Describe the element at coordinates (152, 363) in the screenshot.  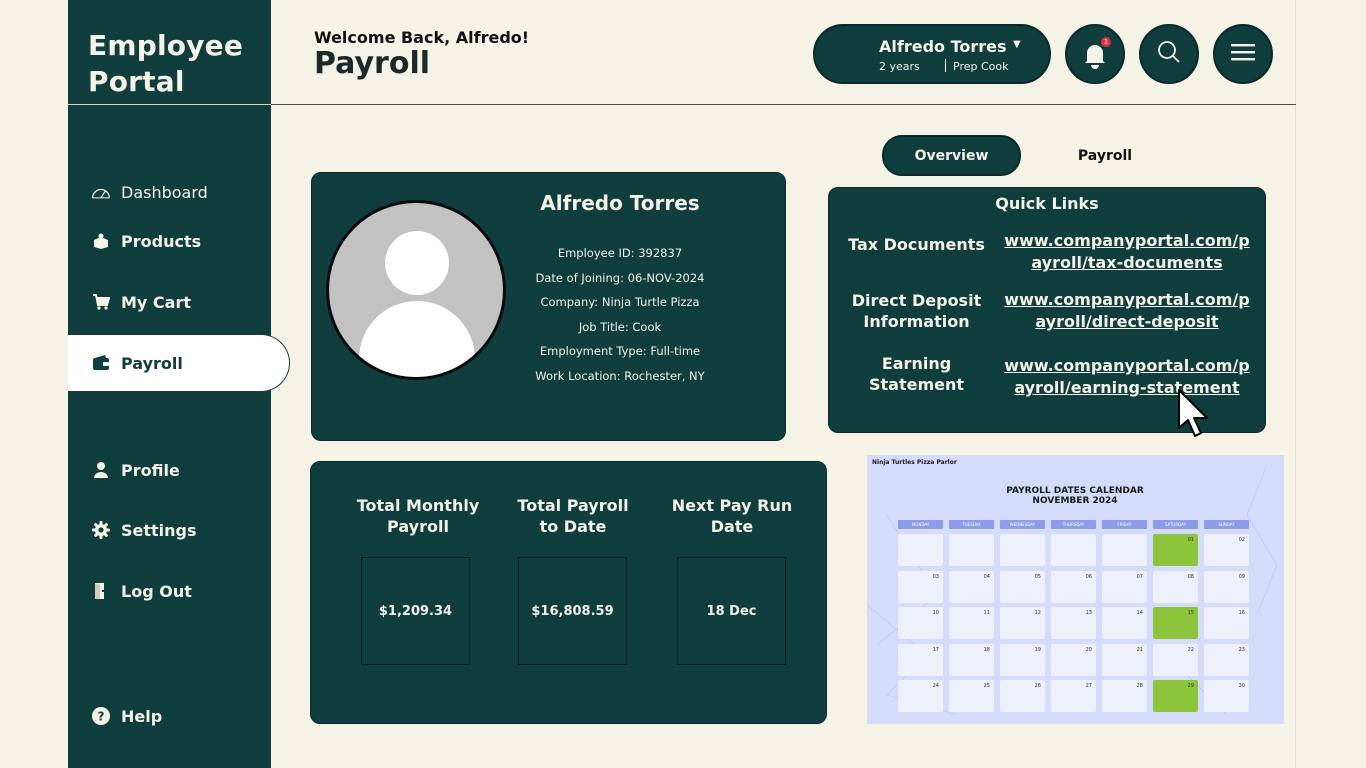
I see `sidebar-item-label: Payroll` at that location.